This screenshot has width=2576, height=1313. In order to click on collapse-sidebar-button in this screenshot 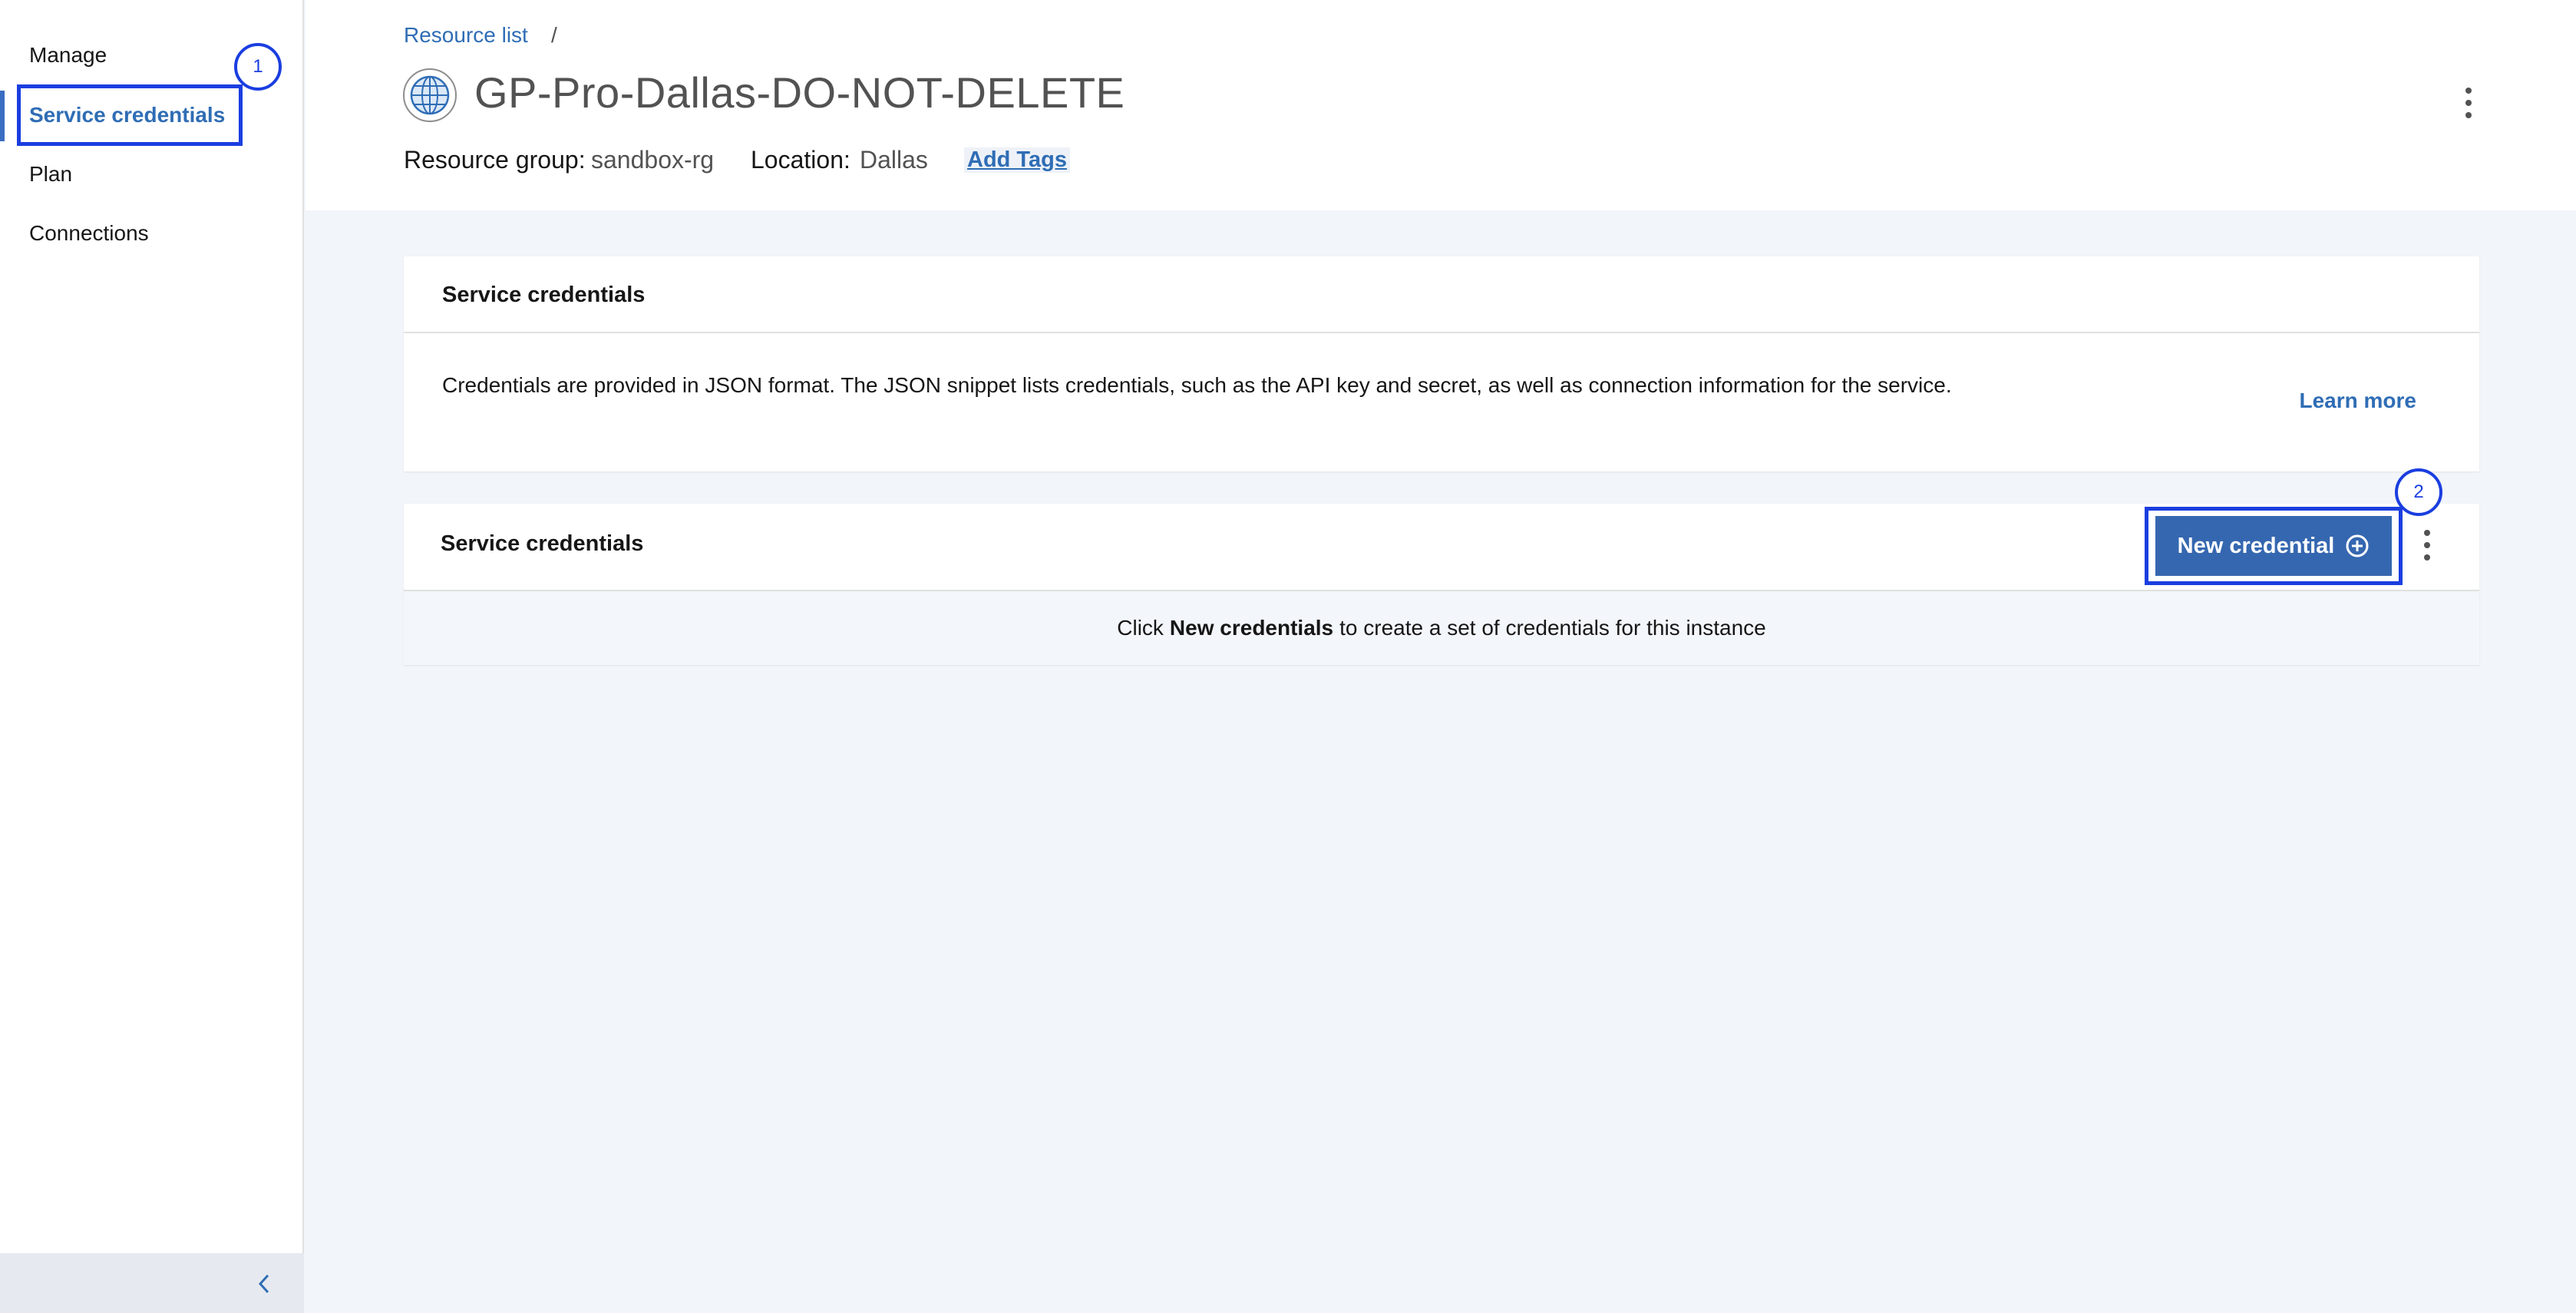, I will do `click(264, 1283)`.